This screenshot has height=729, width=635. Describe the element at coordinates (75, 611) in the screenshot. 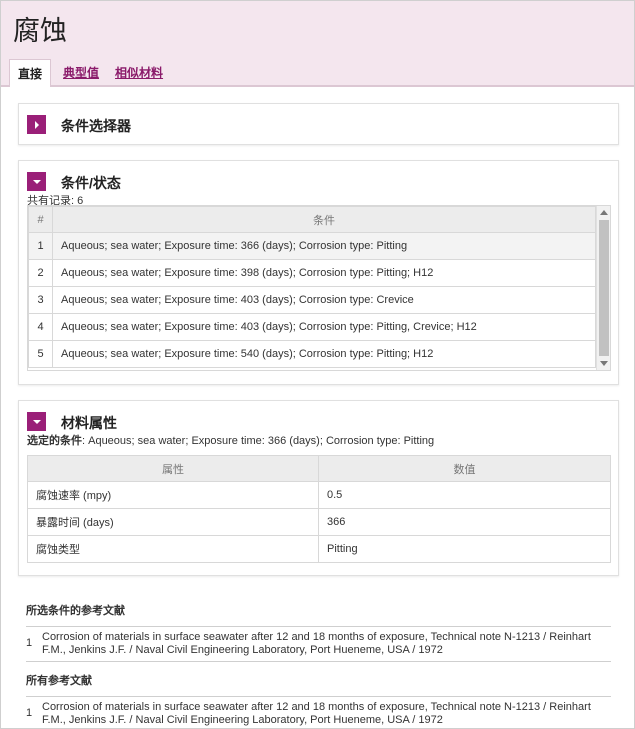

I see `selected-references-title: 所选条件的参考文献` at that location.